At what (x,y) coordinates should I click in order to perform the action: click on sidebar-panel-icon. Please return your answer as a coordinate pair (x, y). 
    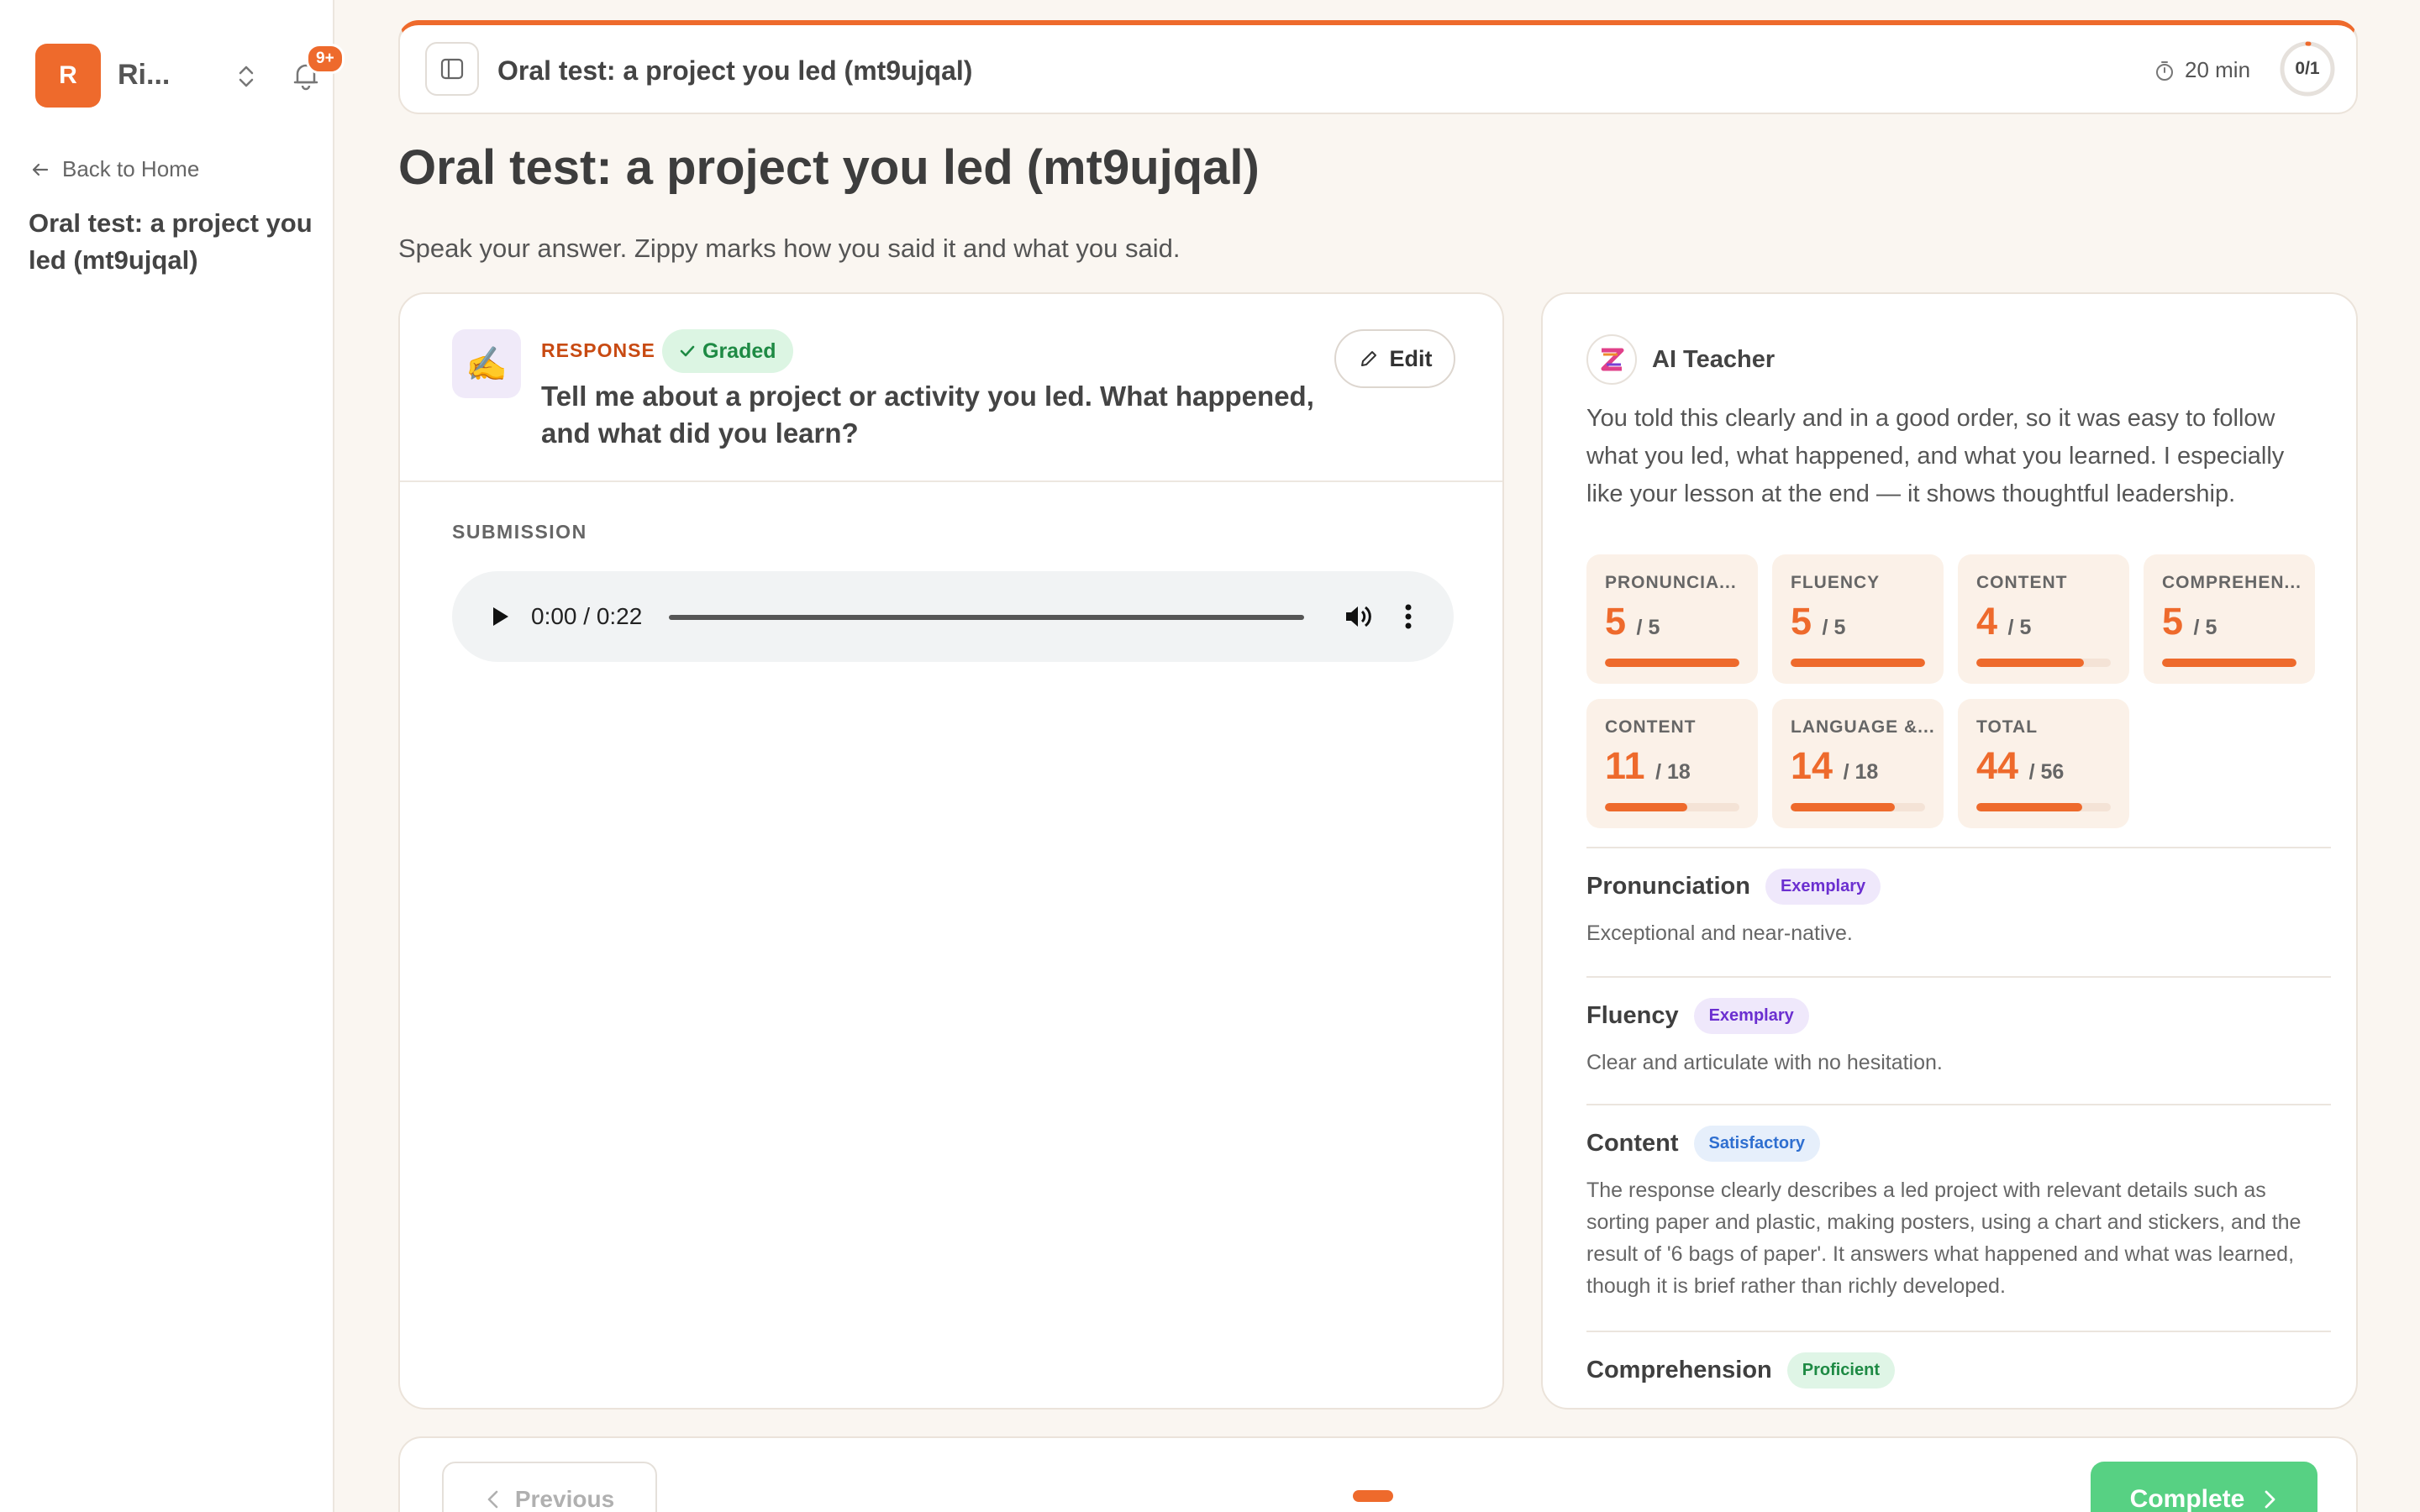
    Looking at the image, I should click on (452, 69).